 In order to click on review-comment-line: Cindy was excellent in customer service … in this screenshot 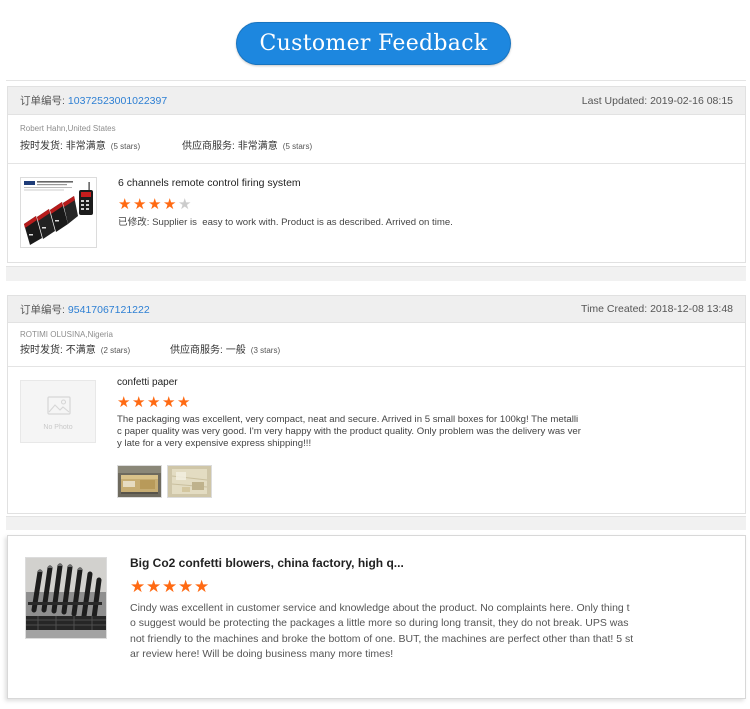, I will do `click(380, 608)`.